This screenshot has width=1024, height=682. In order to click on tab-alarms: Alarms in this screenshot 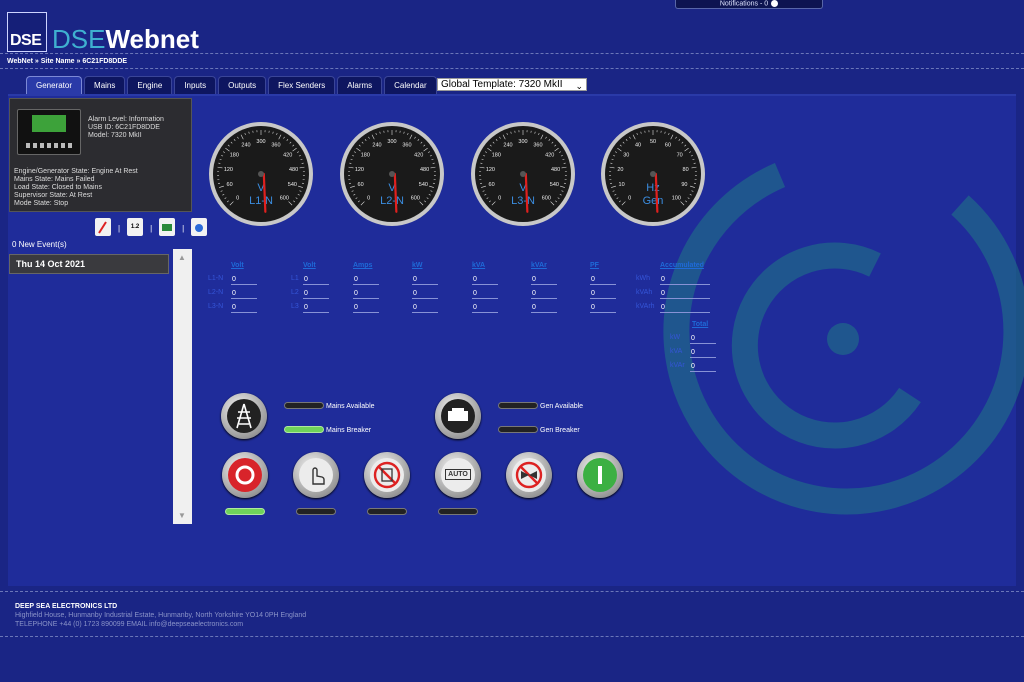, I will do `click(360, 85)`.